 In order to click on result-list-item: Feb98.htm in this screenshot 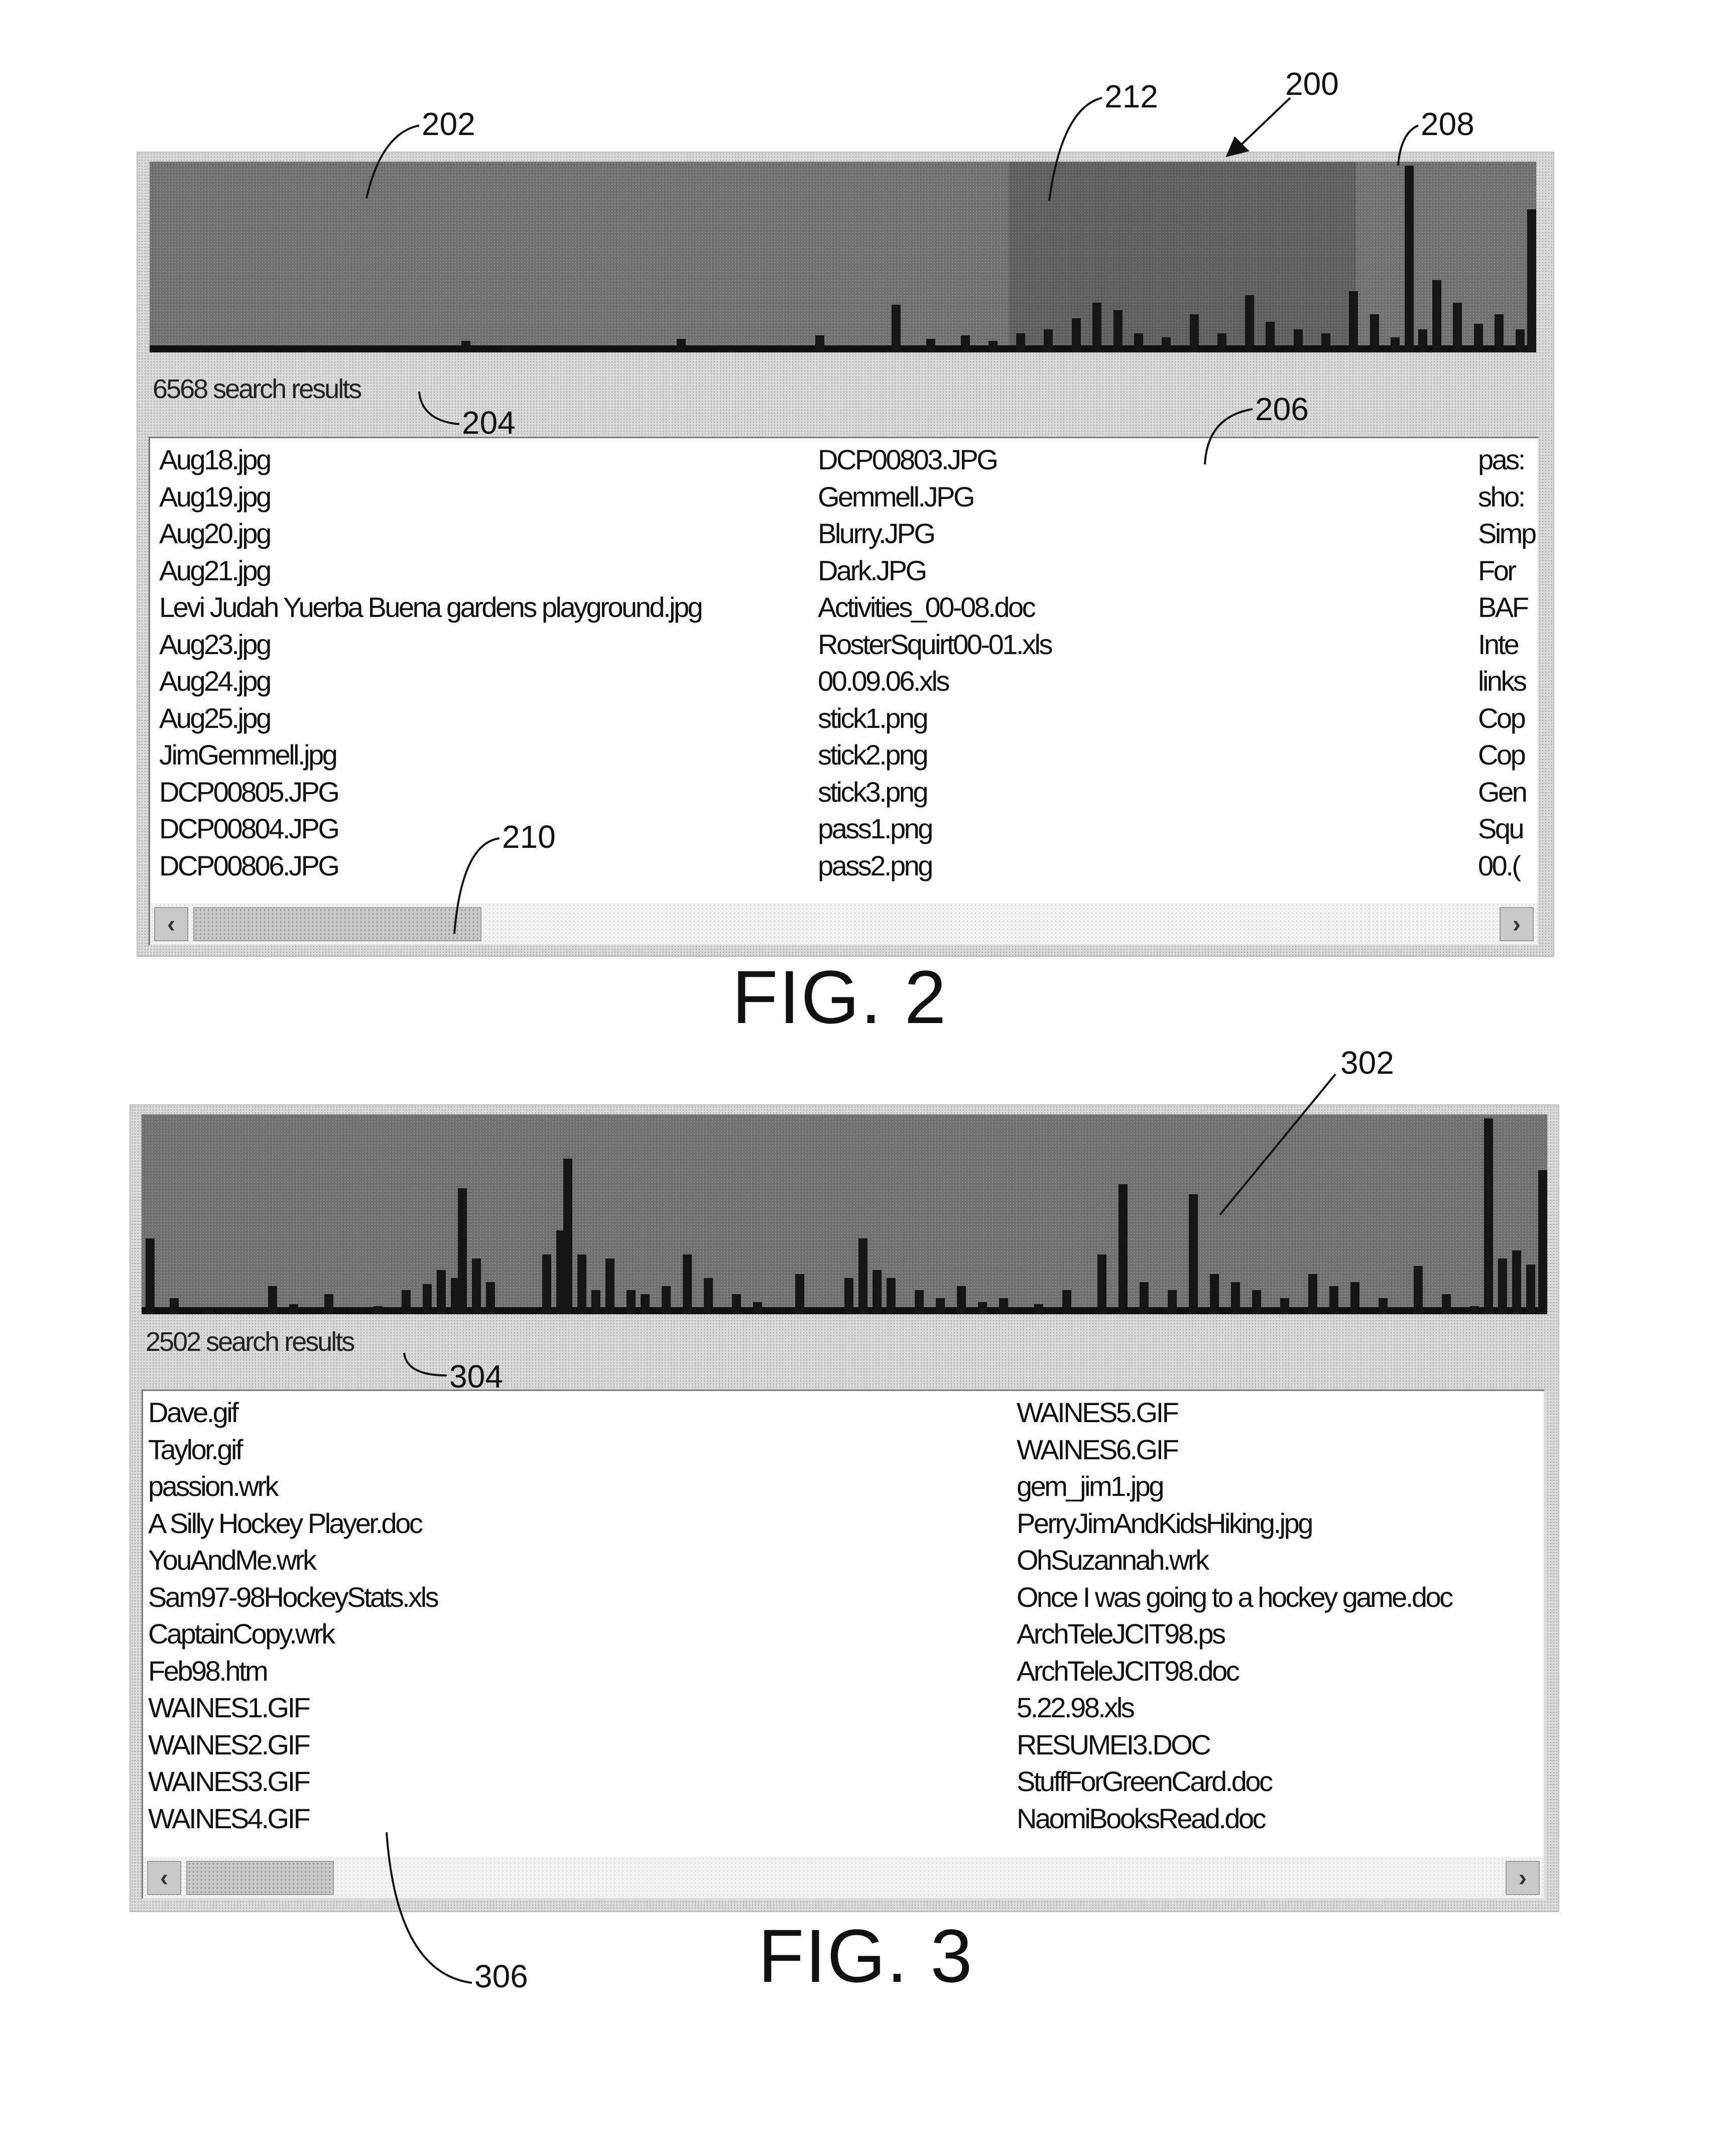, I will do `click(292, 1671)`.